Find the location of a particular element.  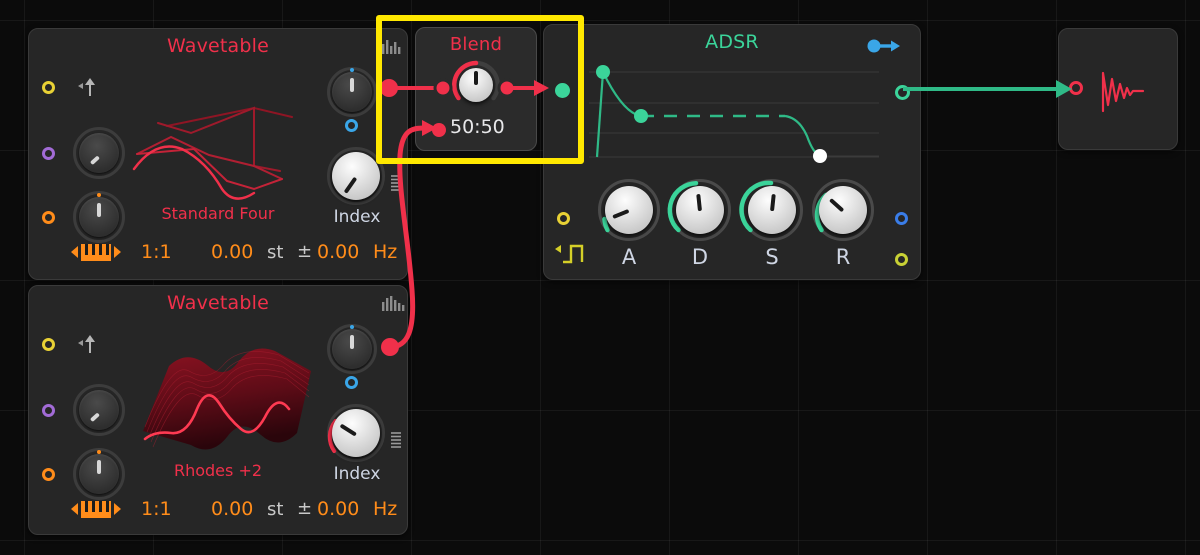

knob-sustain is located at coordinates (771, 210).